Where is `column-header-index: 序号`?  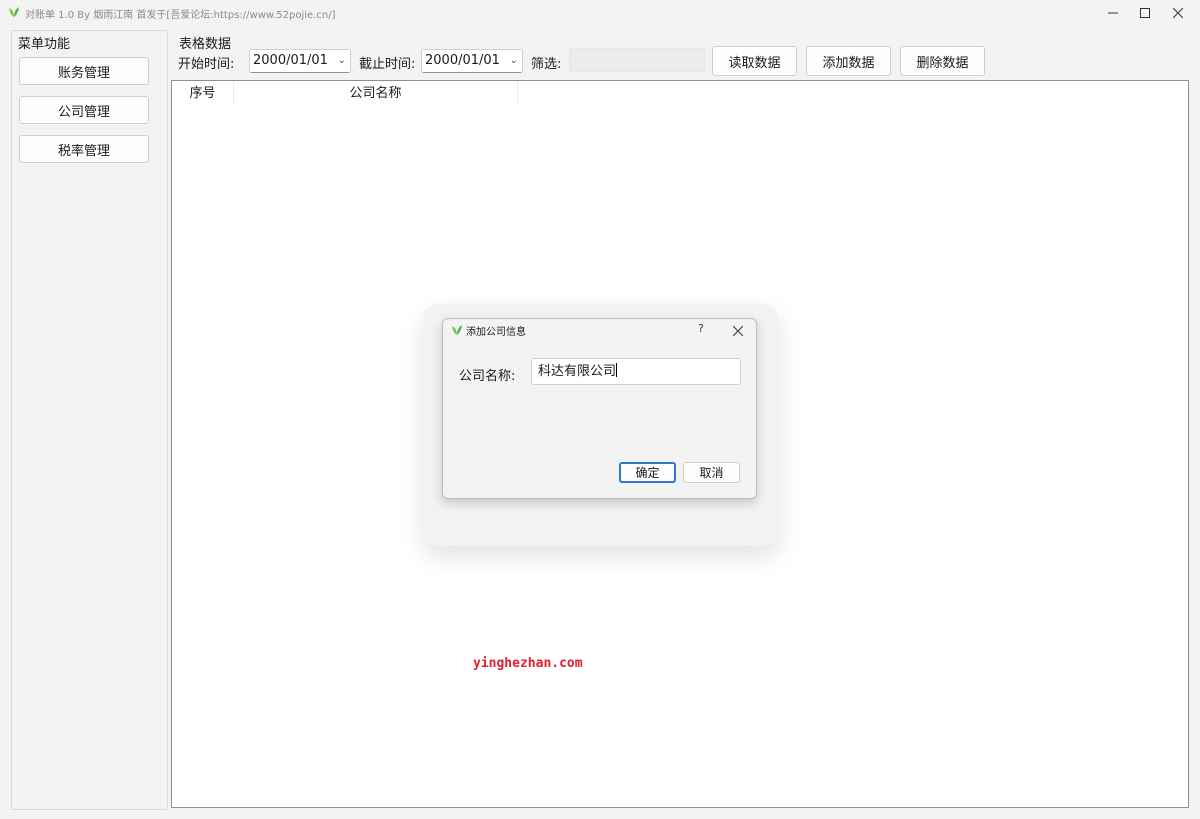 column-header-index: 序号 is located at coordinates (203, 93).